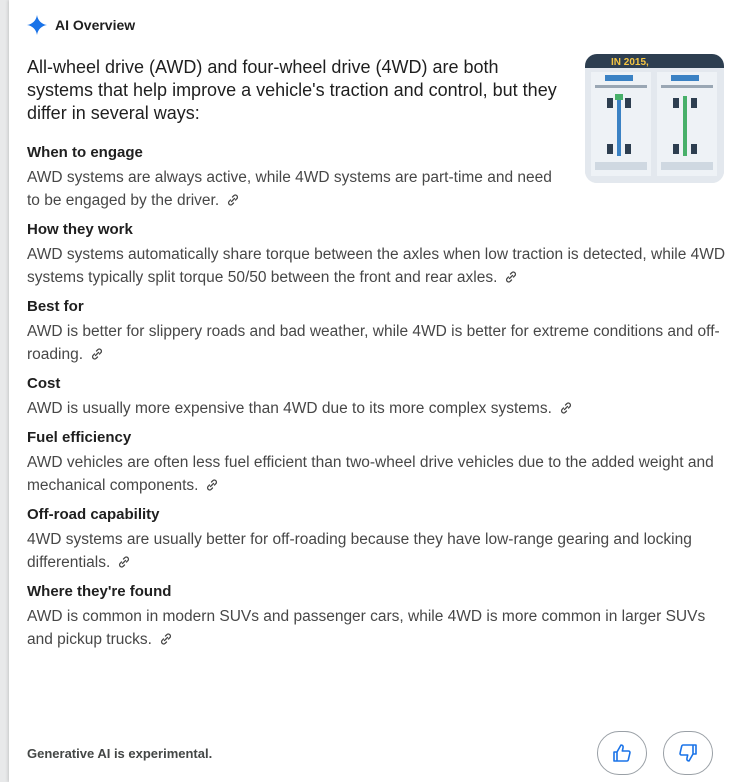  What do you see at coordinates (93, 514) in the screenshot?
I see `section-title: Off-road capability` at bounding box center [93, 514].